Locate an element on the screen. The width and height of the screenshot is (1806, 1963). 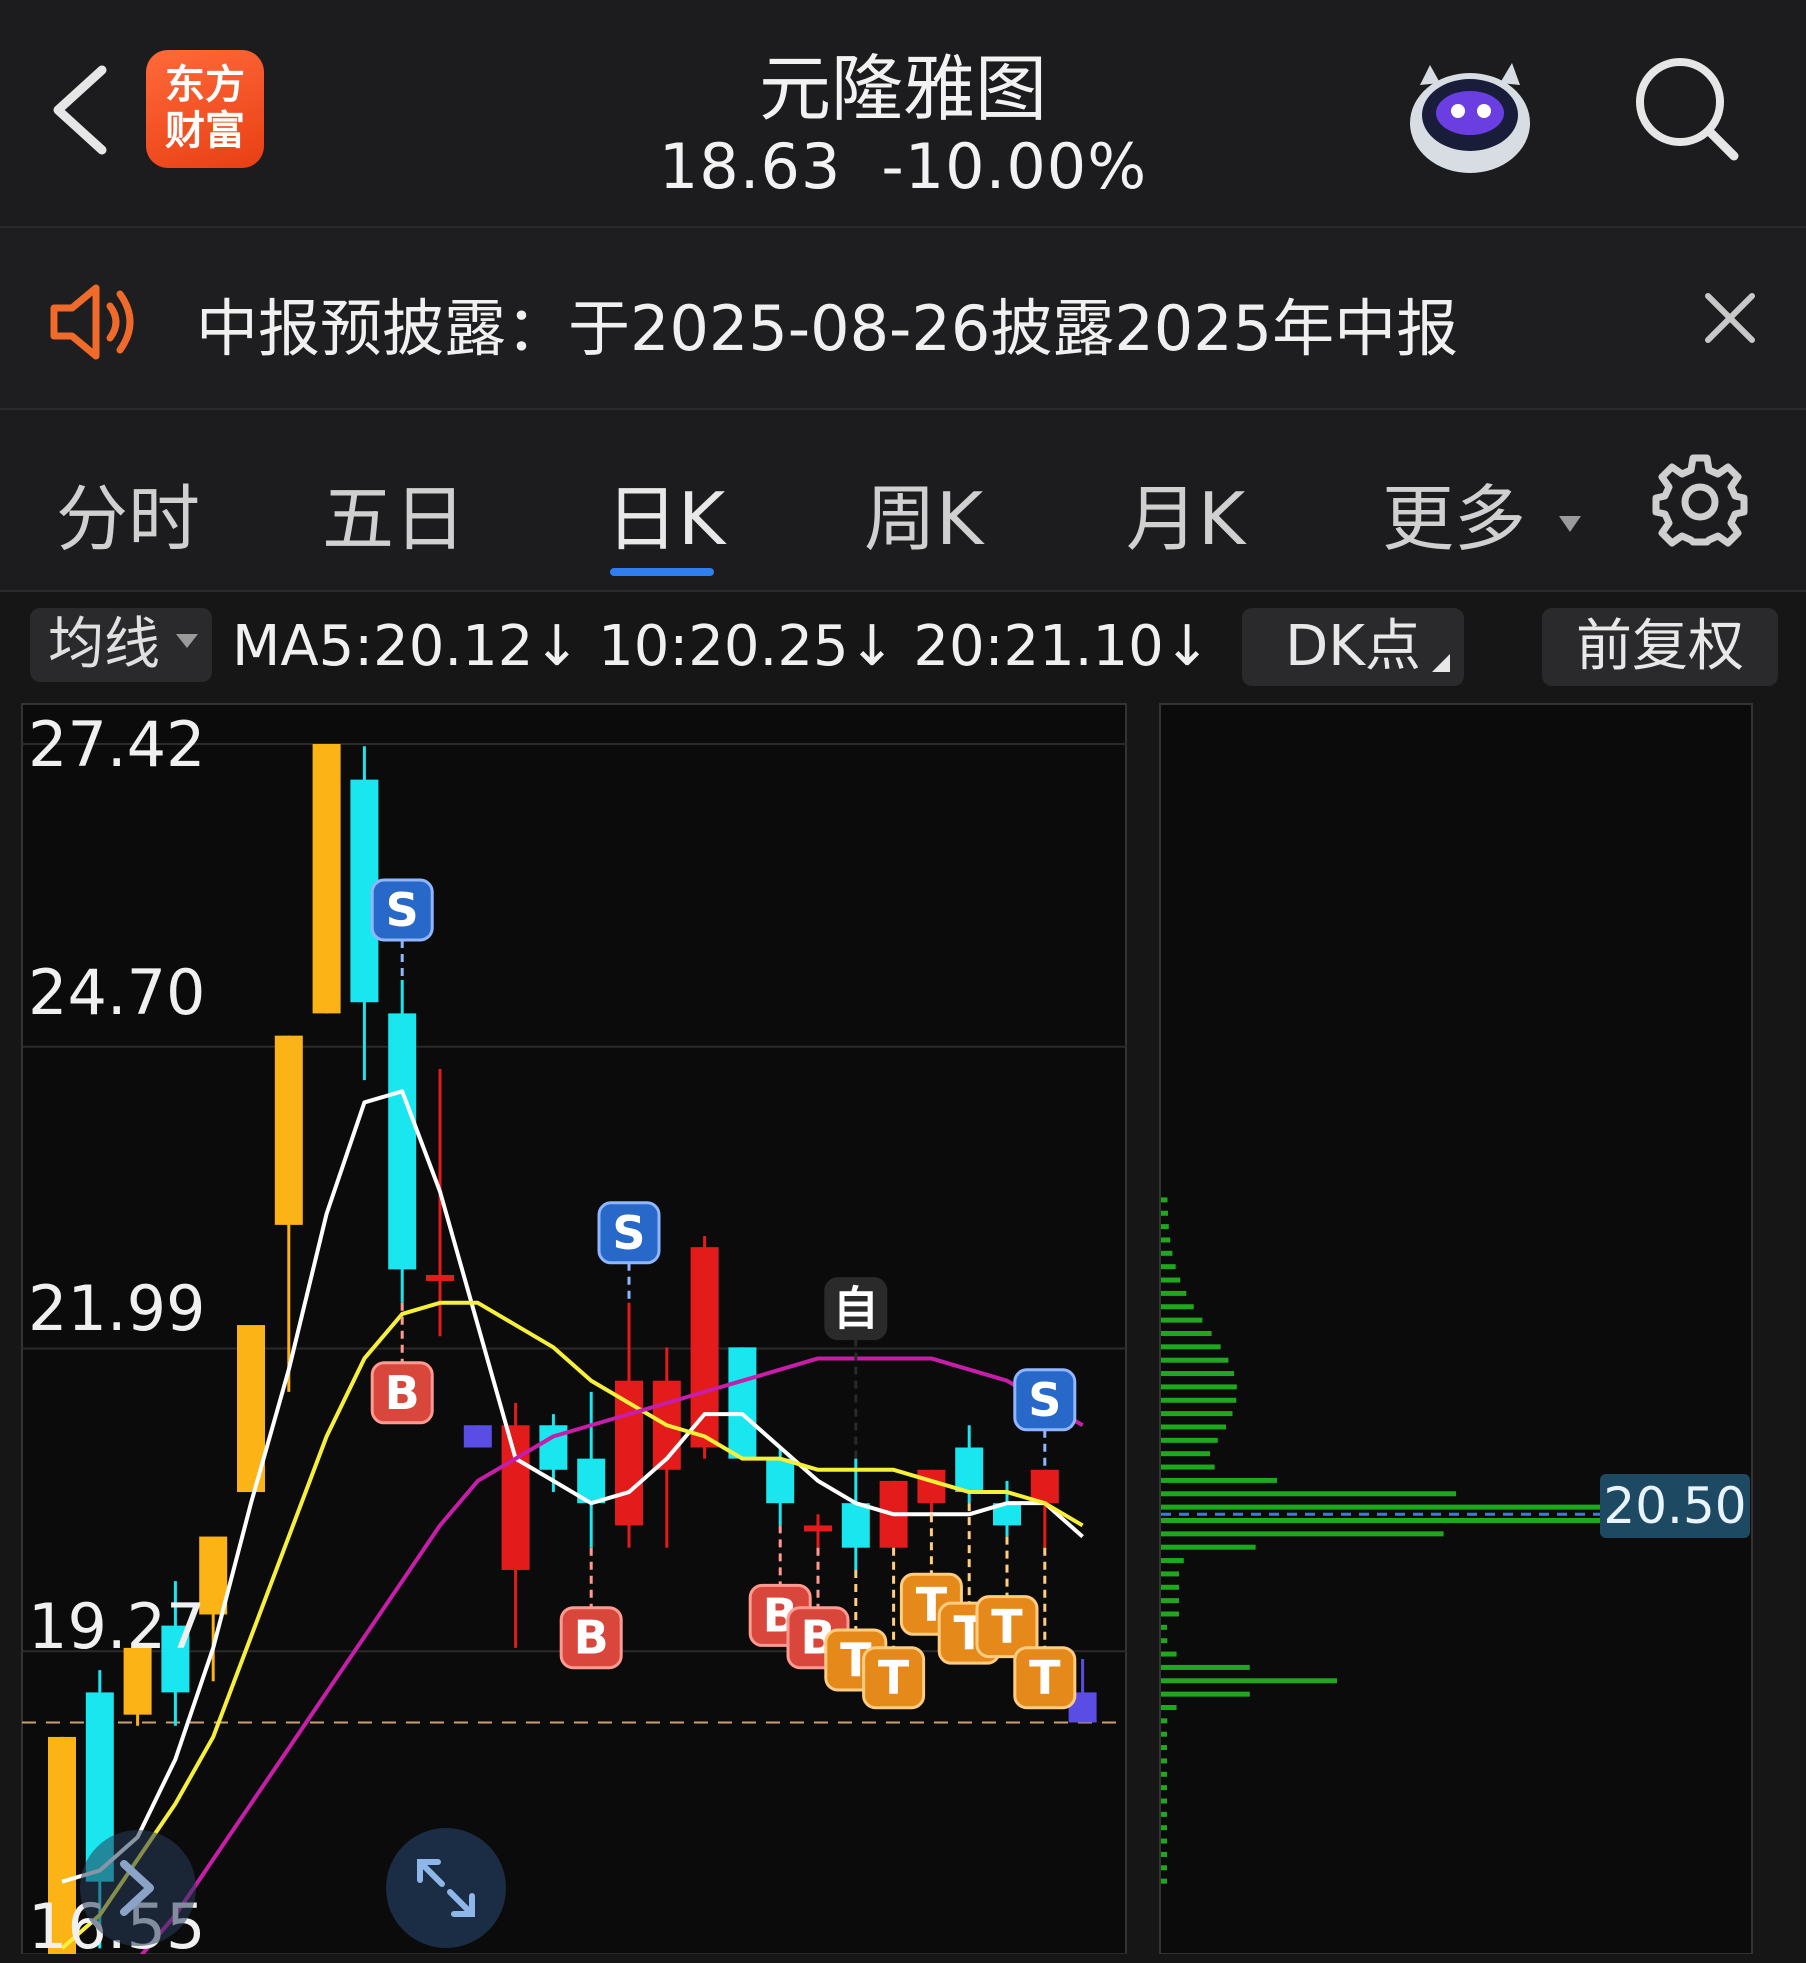
dk-point-button: DK点 is located at coordinates (1353, 647).